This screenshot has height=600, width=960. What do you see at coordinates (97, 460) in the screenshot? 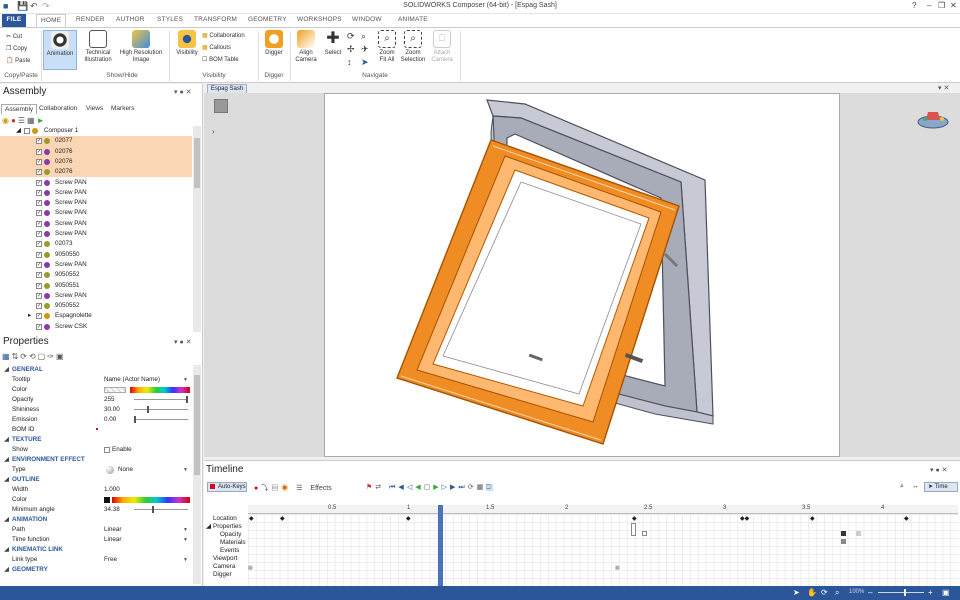
I see `property-section: ◢ ENVIRONMENT EFFECT` at bounding box center [97, 460].